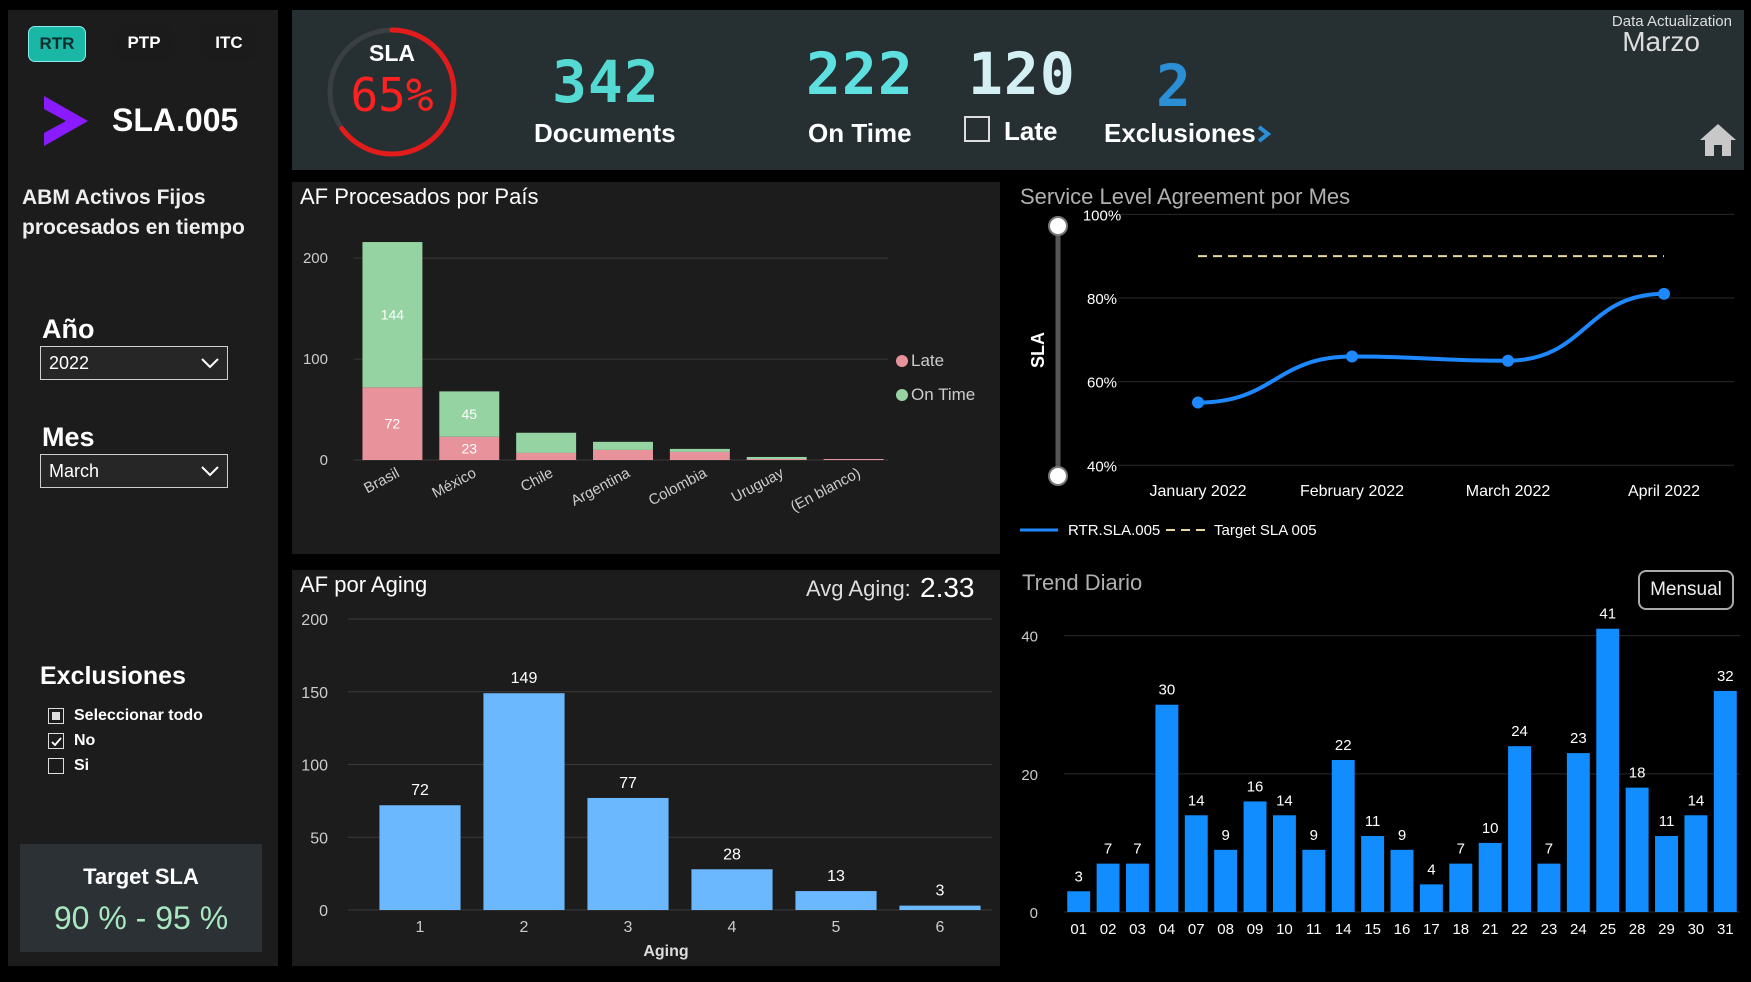 The width and height of the screenshot is (1751, 982). I want to click on late-toggle-checkbox, so click(977, 129).